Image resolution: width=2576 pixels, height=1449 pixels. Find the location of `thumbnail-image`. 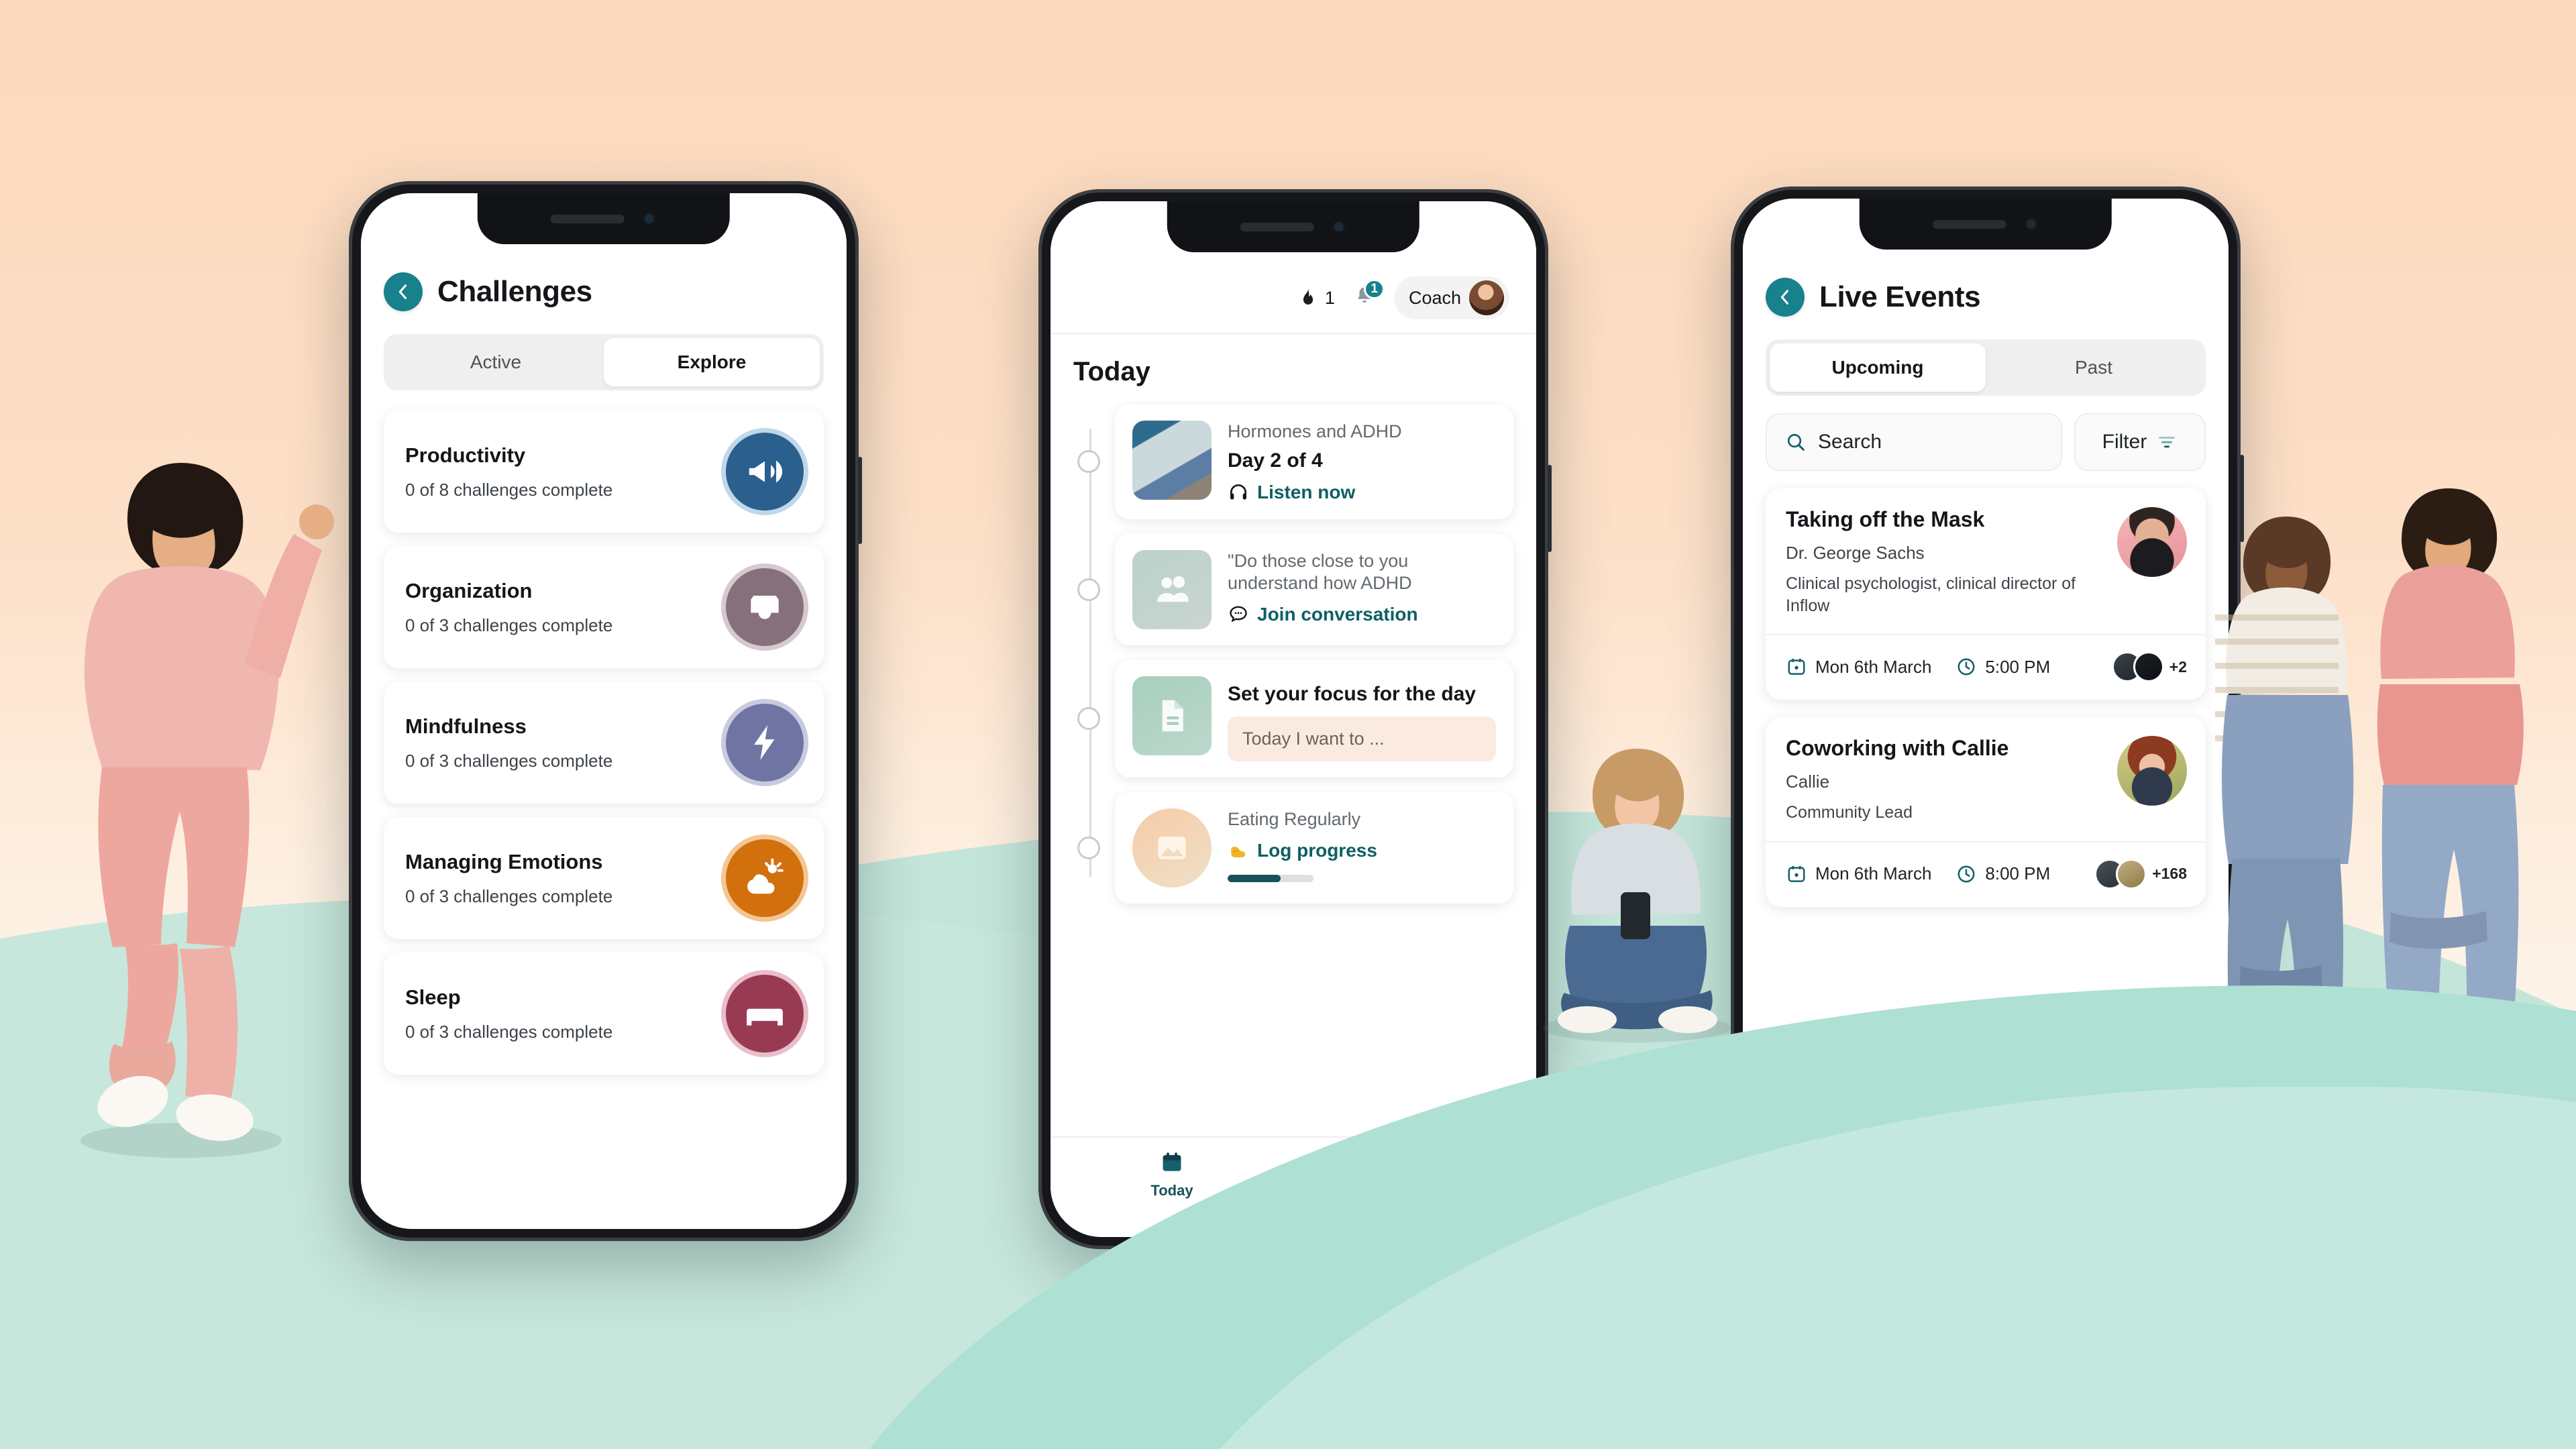

thumbnail-image is located at coordinates (1172, 848).